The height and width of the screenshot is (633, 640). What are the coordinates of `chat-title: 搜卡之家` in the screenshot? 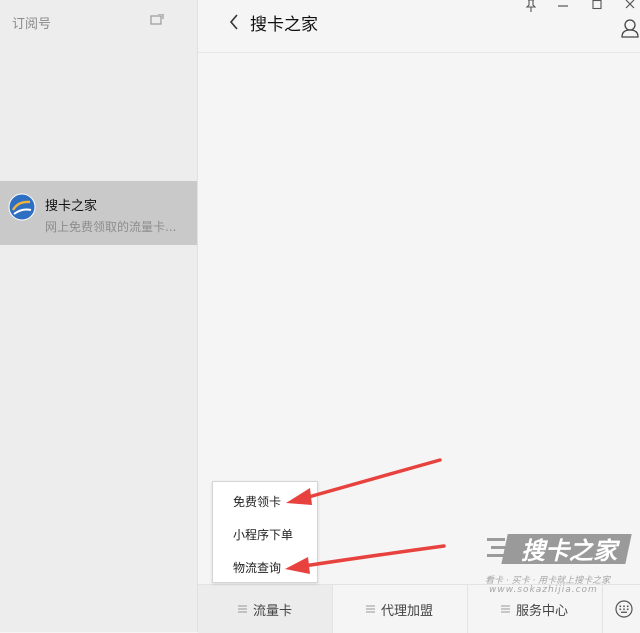 It's located at (284, 25).